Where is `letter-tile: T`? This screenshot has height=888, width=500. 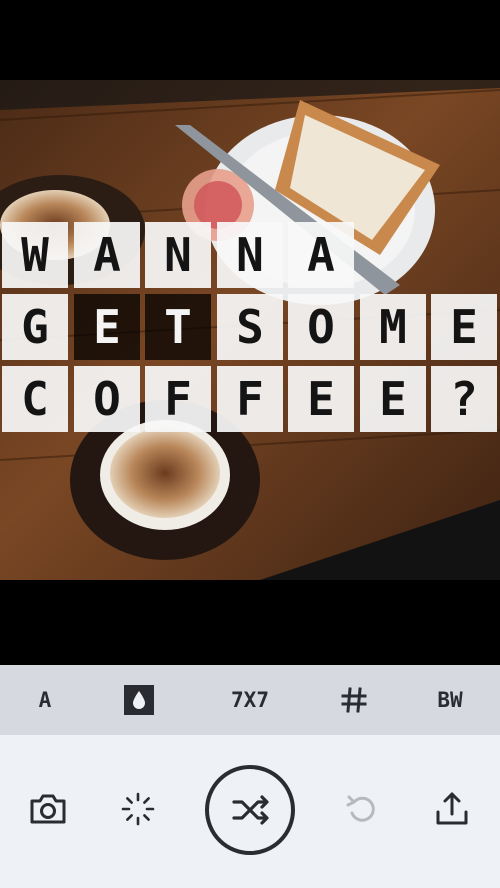 letter-tile: T is located at coordinates (178, 327).